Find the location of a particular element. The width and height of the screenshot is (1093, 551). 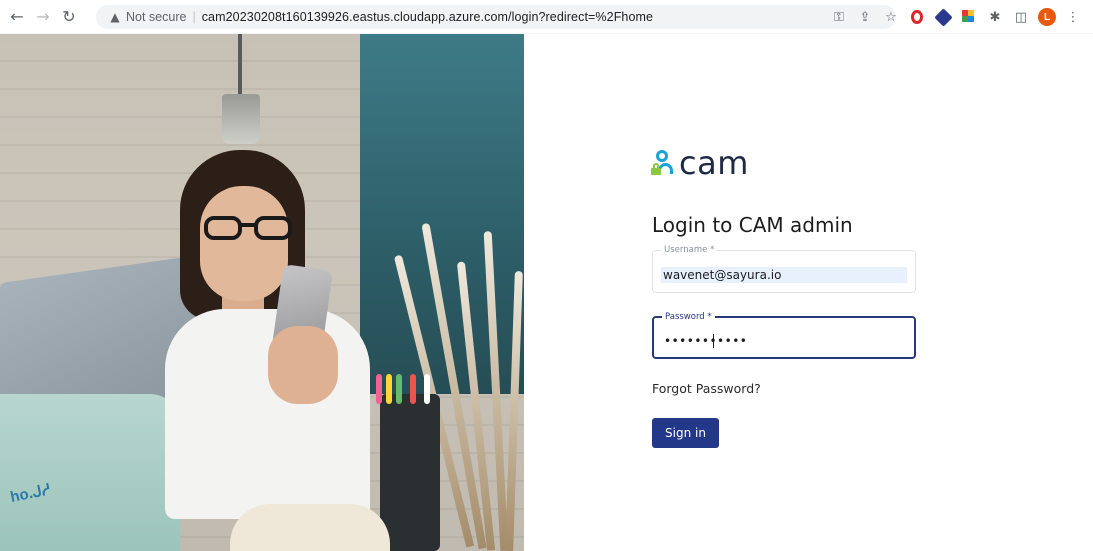

password-input is located at coordinates (785, 341).